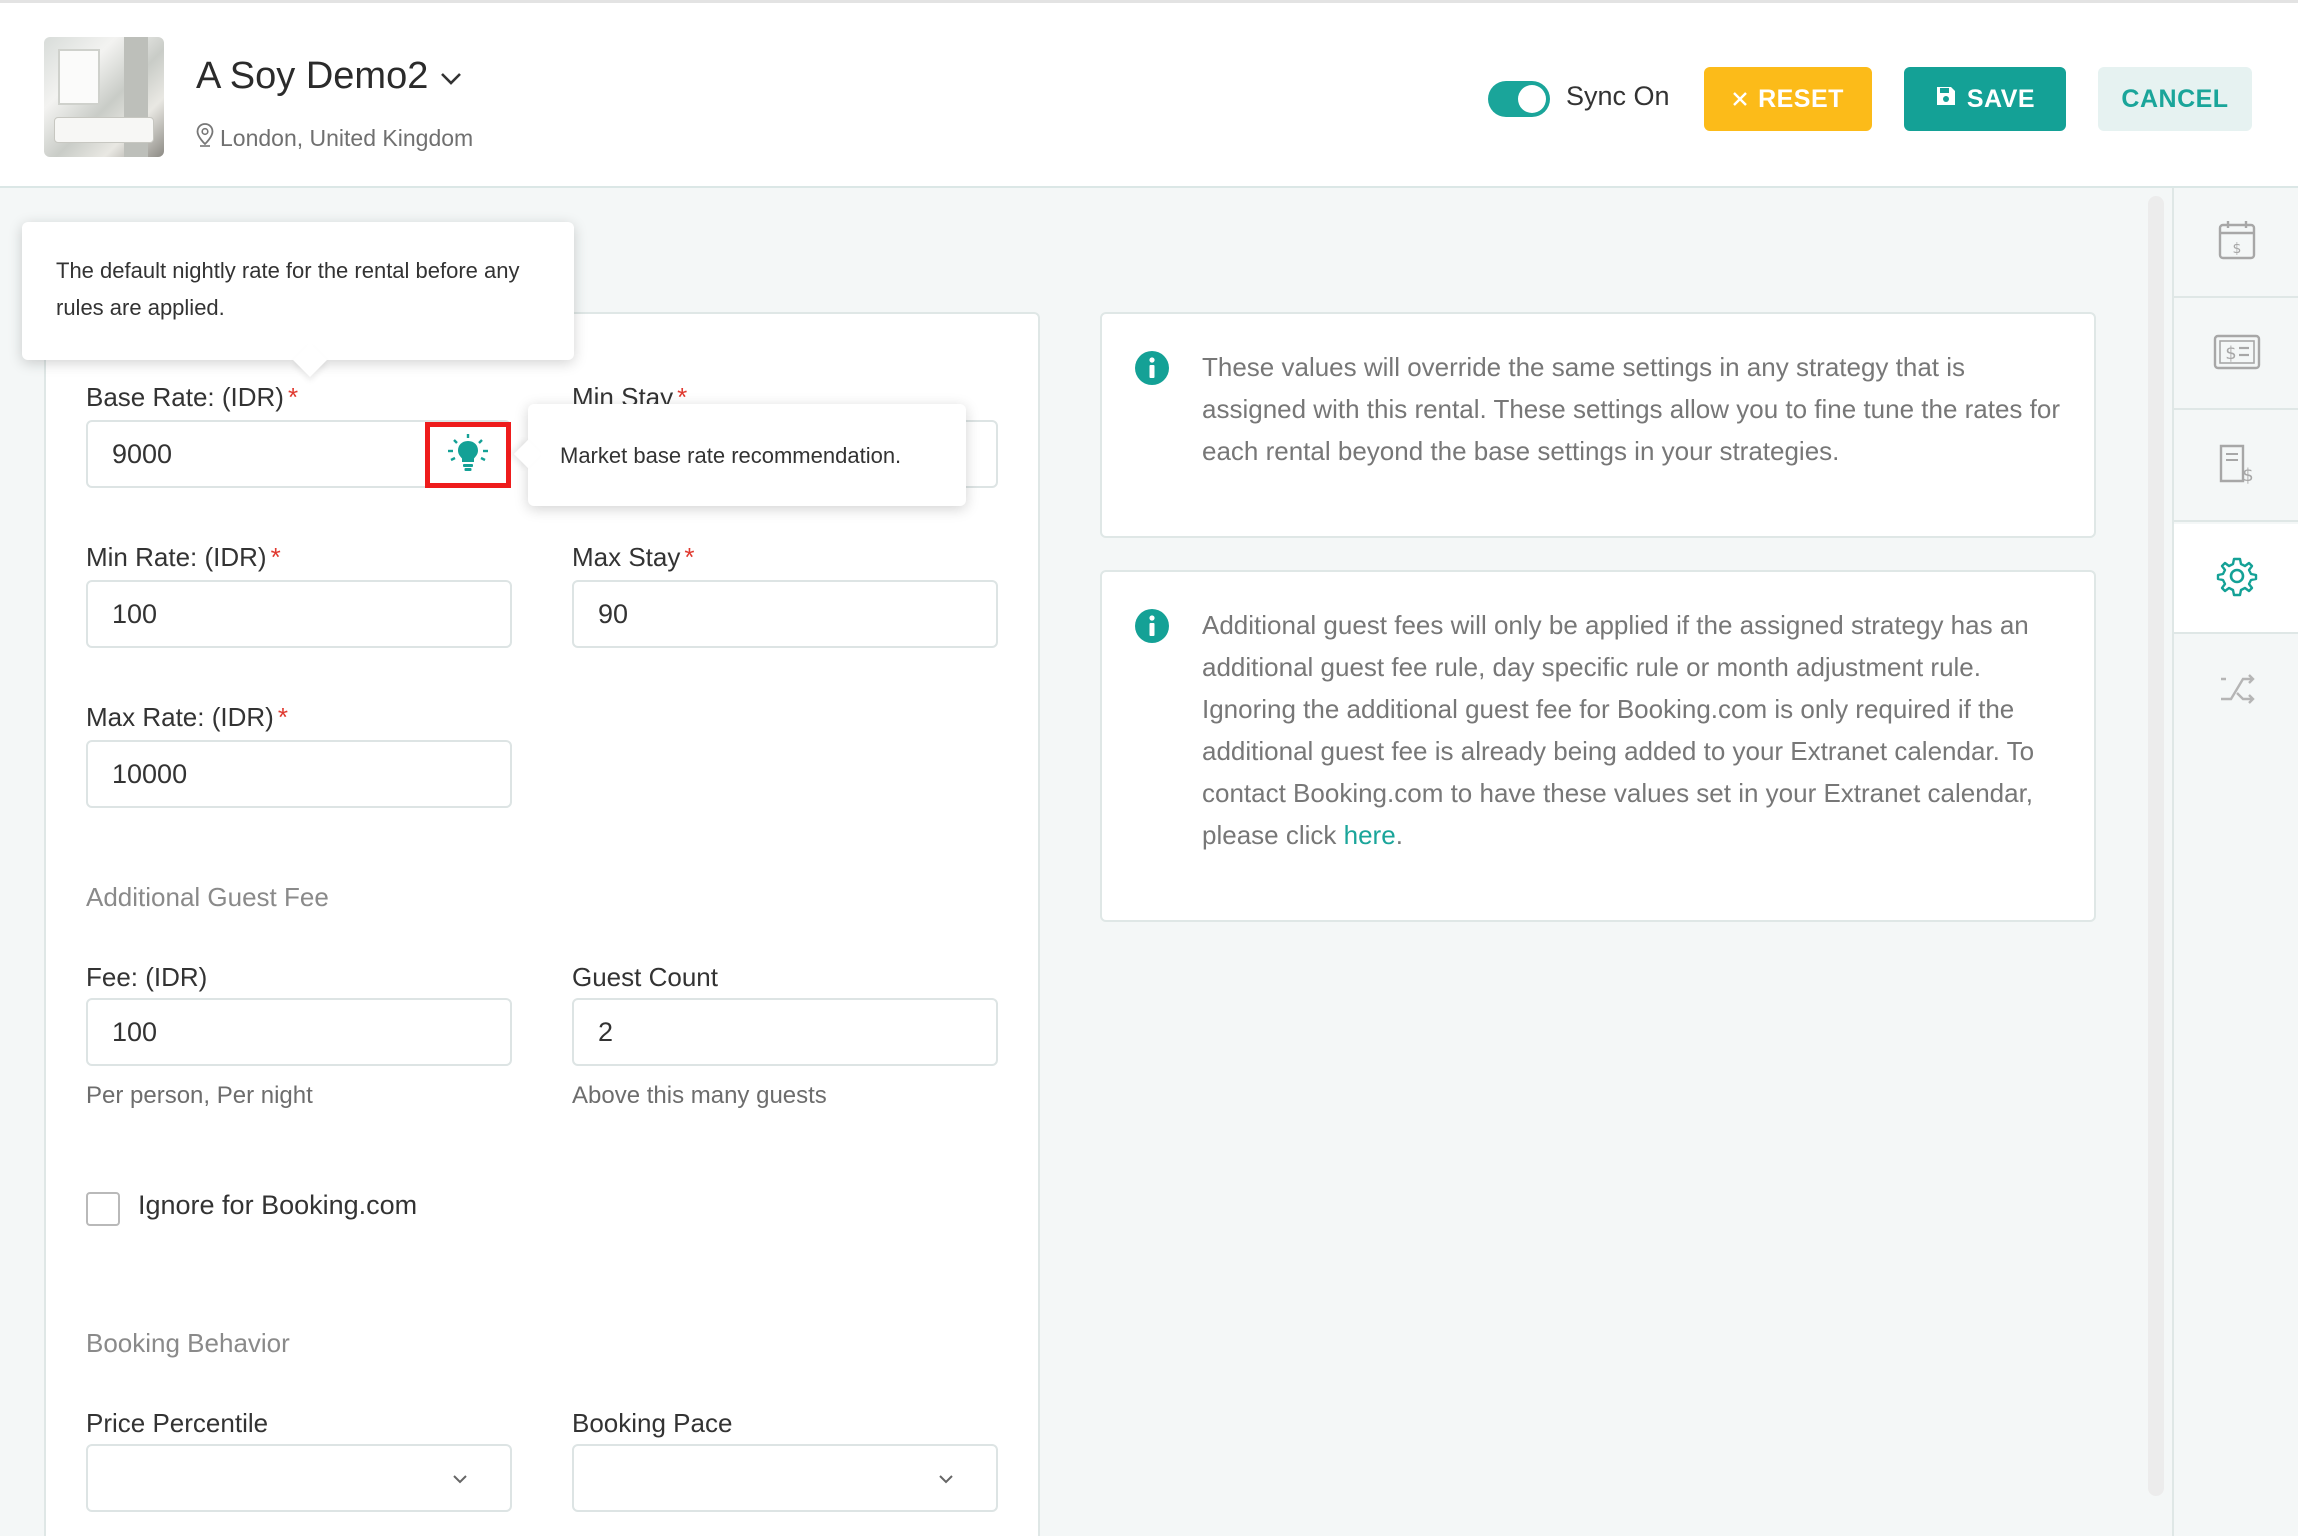 This screenshot has width=2298, height=1536. Describe the element at coordinates (731, 455) in the screenshot. I see `market-tooltip-text: Market base rate recommendation.` at that location.